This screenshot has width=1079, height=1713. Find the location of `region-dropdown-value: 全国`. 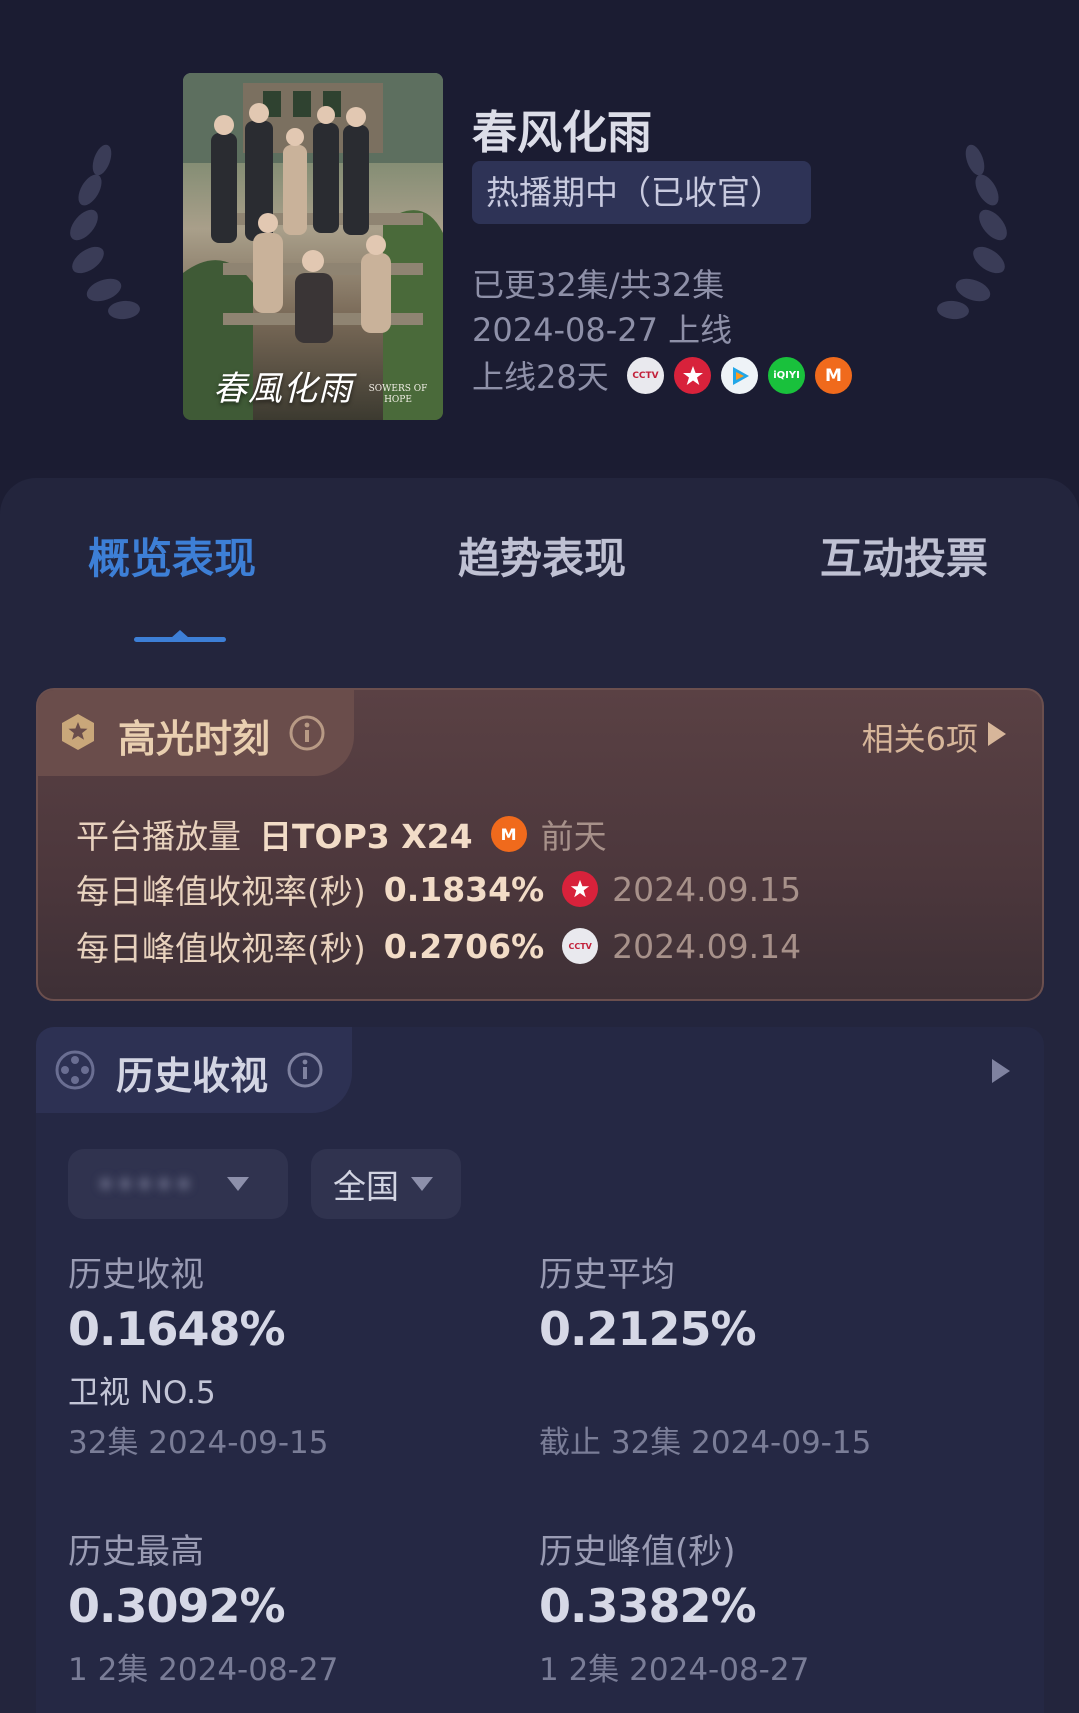

region-dropdown-value: 全国 is located at coordinates (366, 1186).